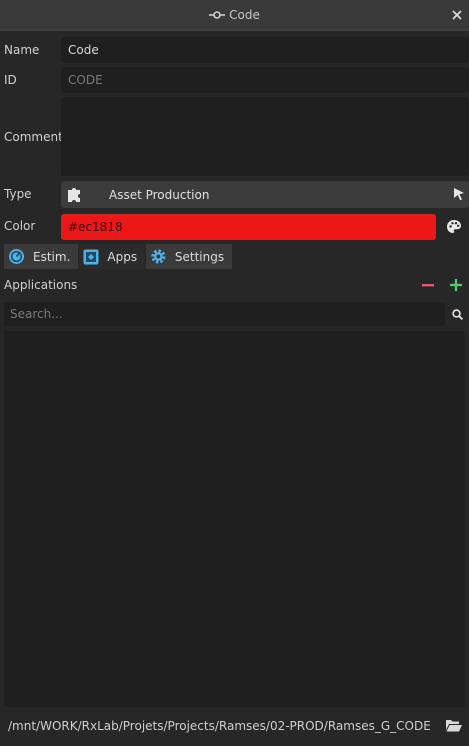  I want to click on code-commit-icon, so click(217, 15).